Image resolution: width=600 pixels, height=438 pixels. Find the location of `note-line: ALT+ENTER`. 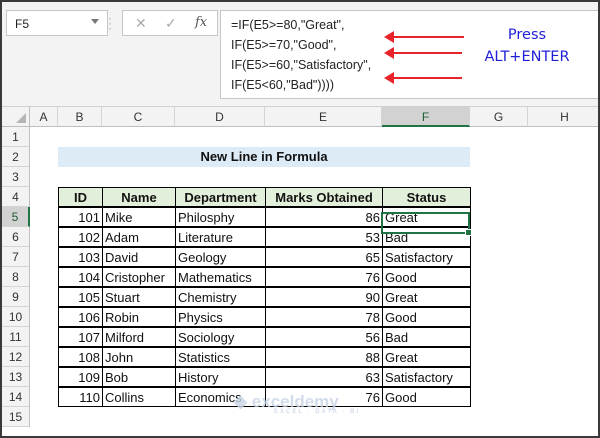

note-line: ALT+ENTER is located at coordinates (527, 57).